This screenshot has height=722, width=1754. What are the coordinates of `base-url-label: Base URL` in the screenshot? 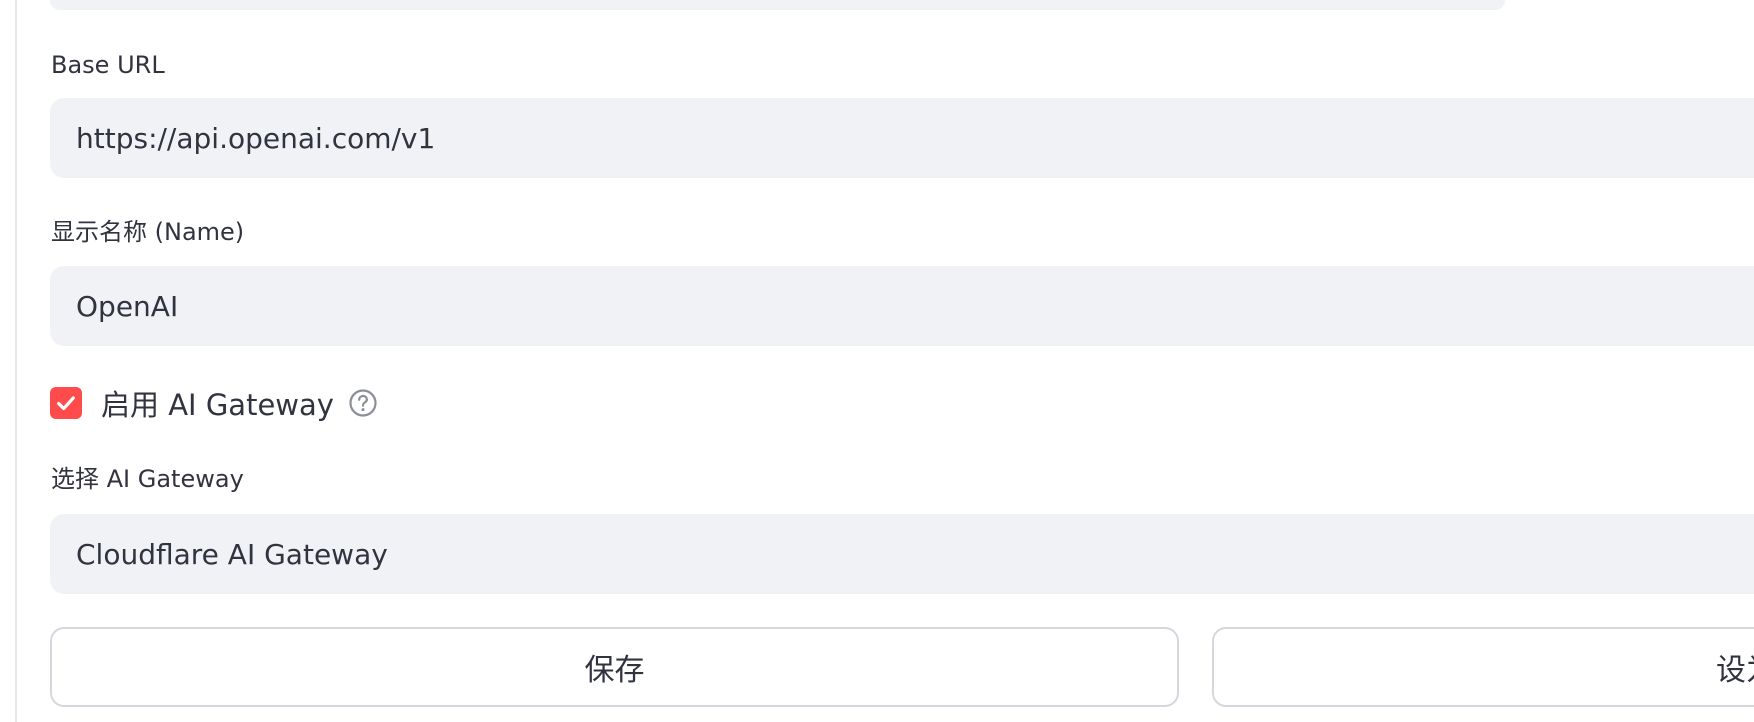 It's located at (108, 65).